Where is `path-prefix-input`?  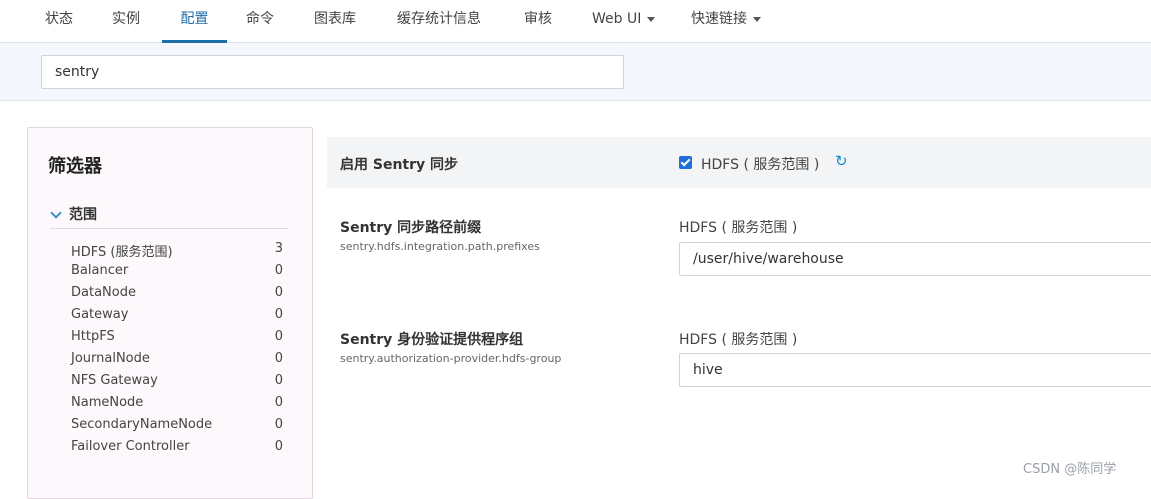 path-prefix-input is located at coordinates (915, 259).